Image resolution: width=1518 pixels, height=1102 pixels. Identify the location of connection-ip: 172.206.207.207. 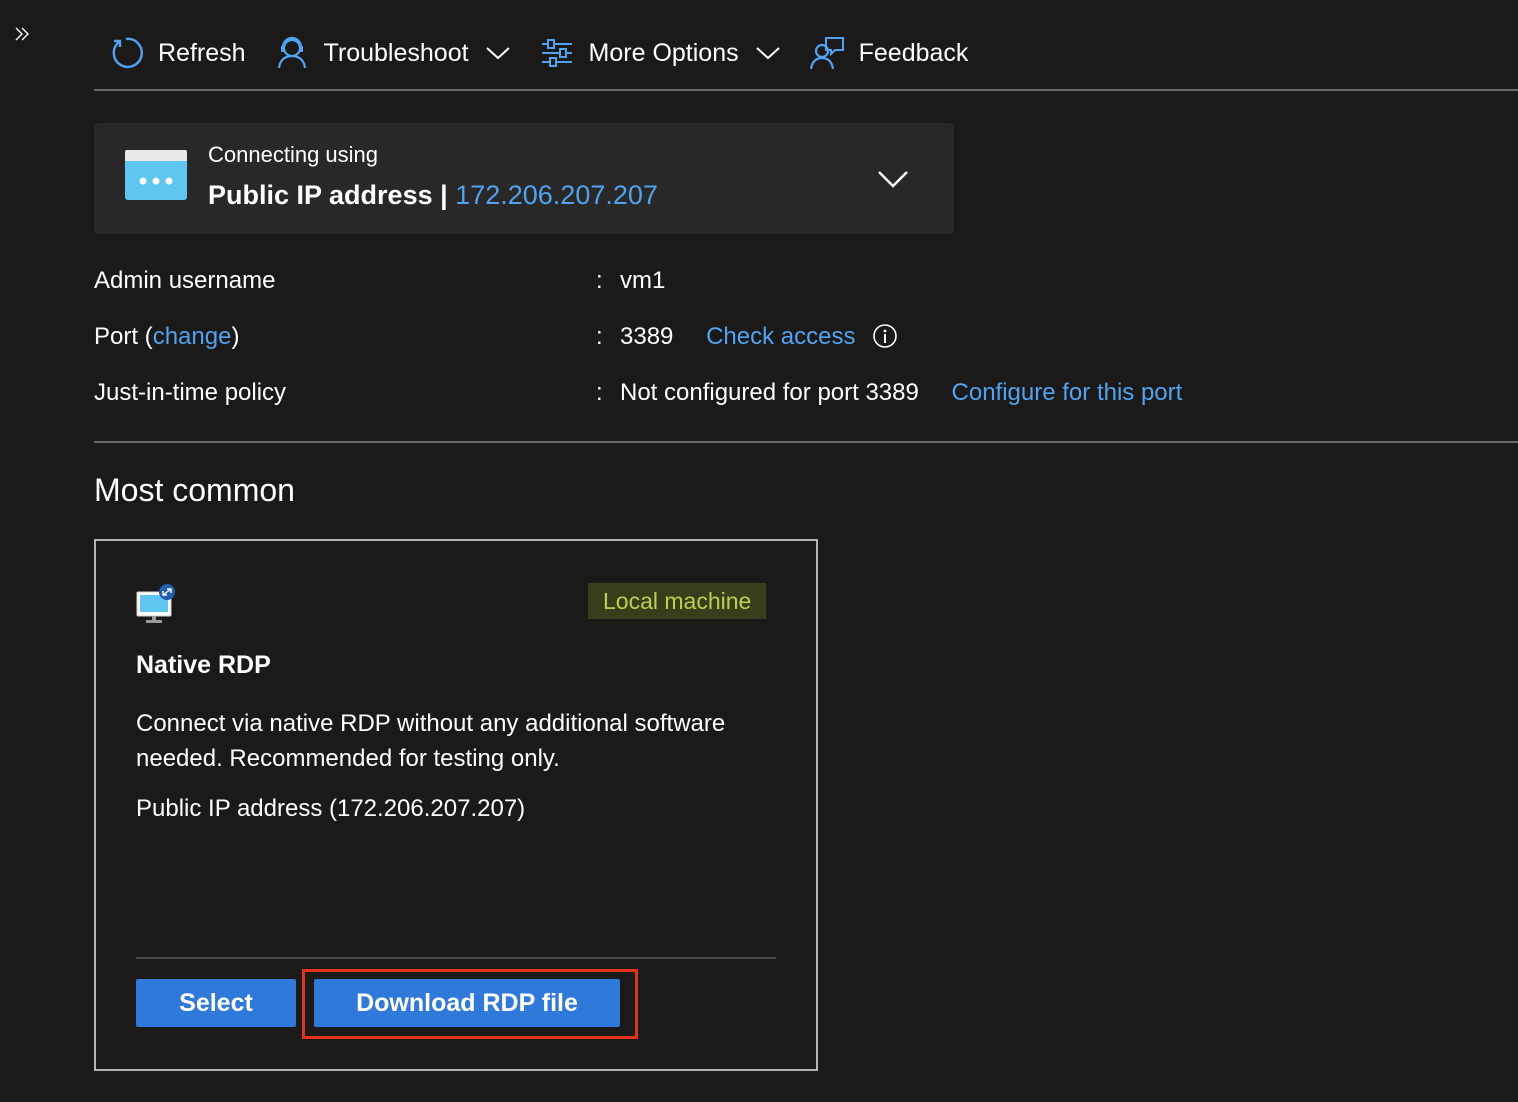
(556, 195).